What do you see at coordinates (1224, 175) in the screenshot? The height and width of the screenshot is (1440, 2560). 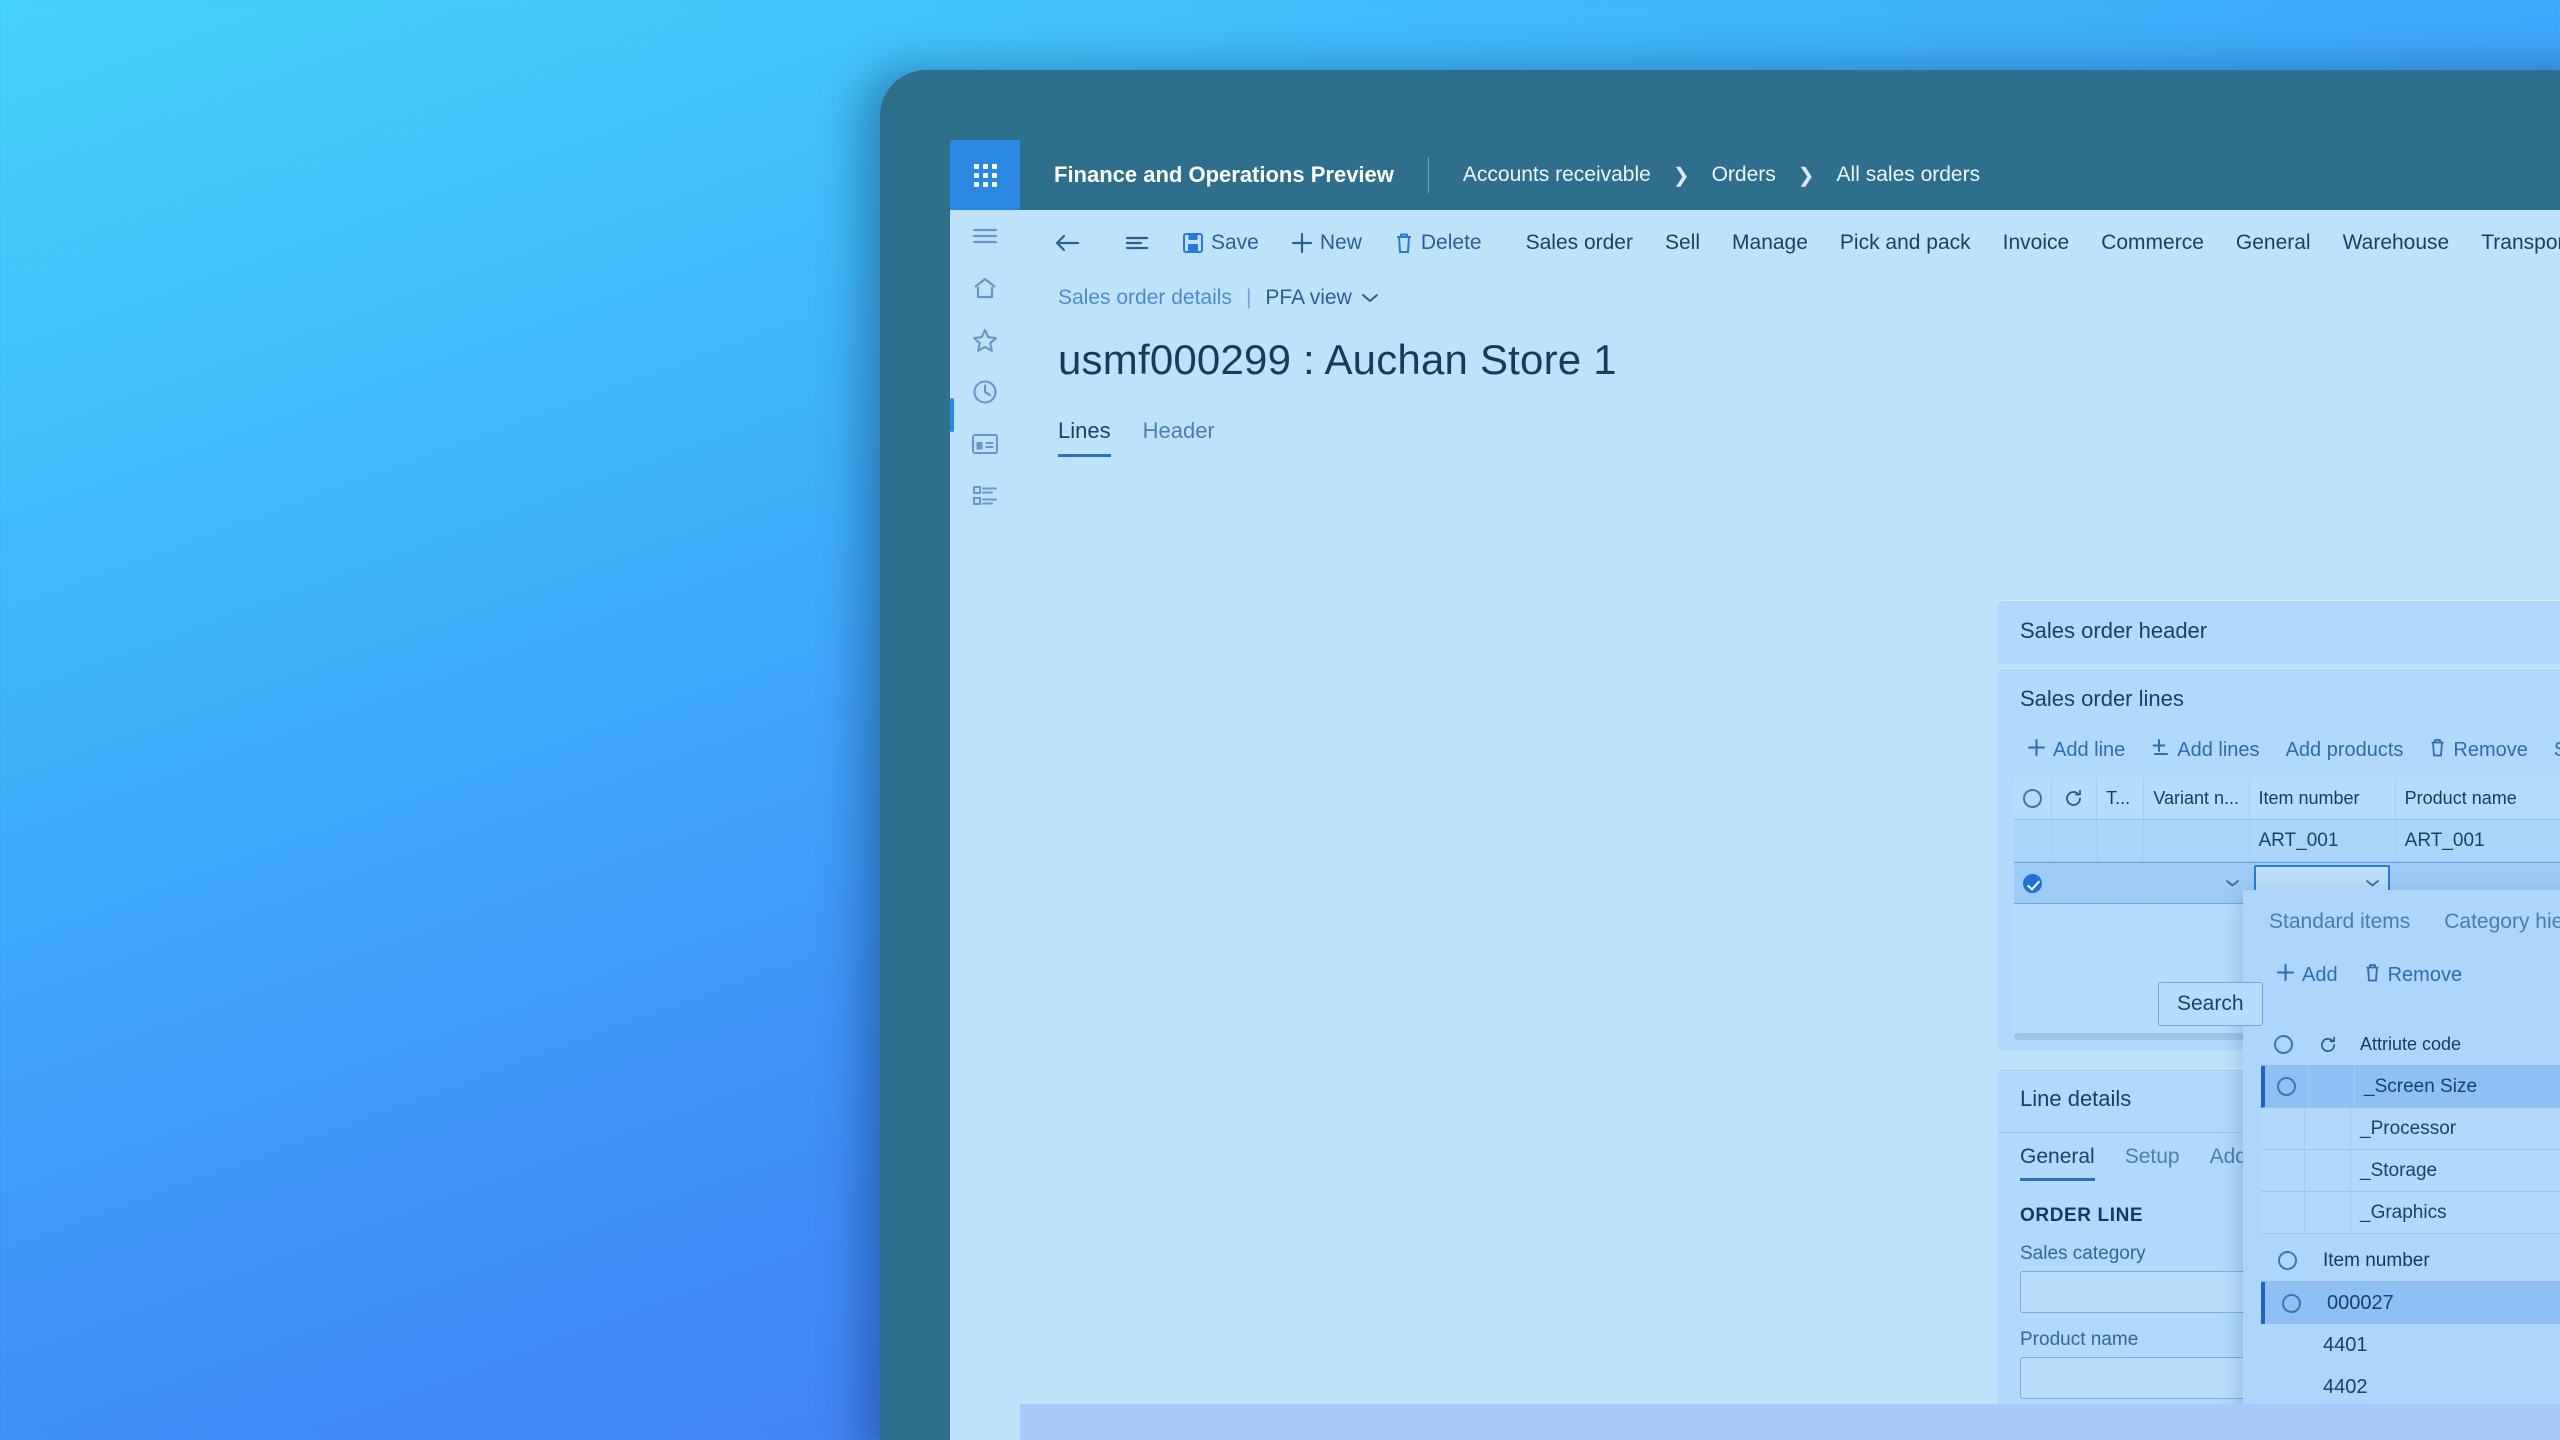 I see `app-brand-title: Finance and Operations Preview` at bounding box center [1224, 175].